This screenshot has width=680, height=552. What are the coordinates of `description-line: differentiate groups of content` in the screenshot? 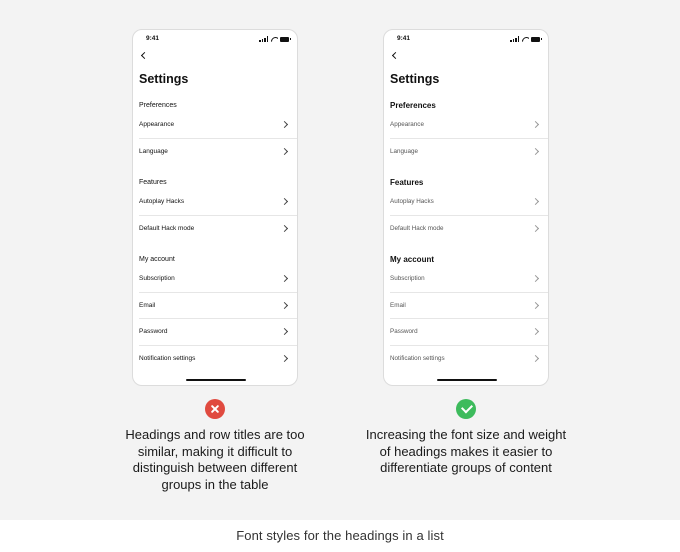 It's located at (466, 467).